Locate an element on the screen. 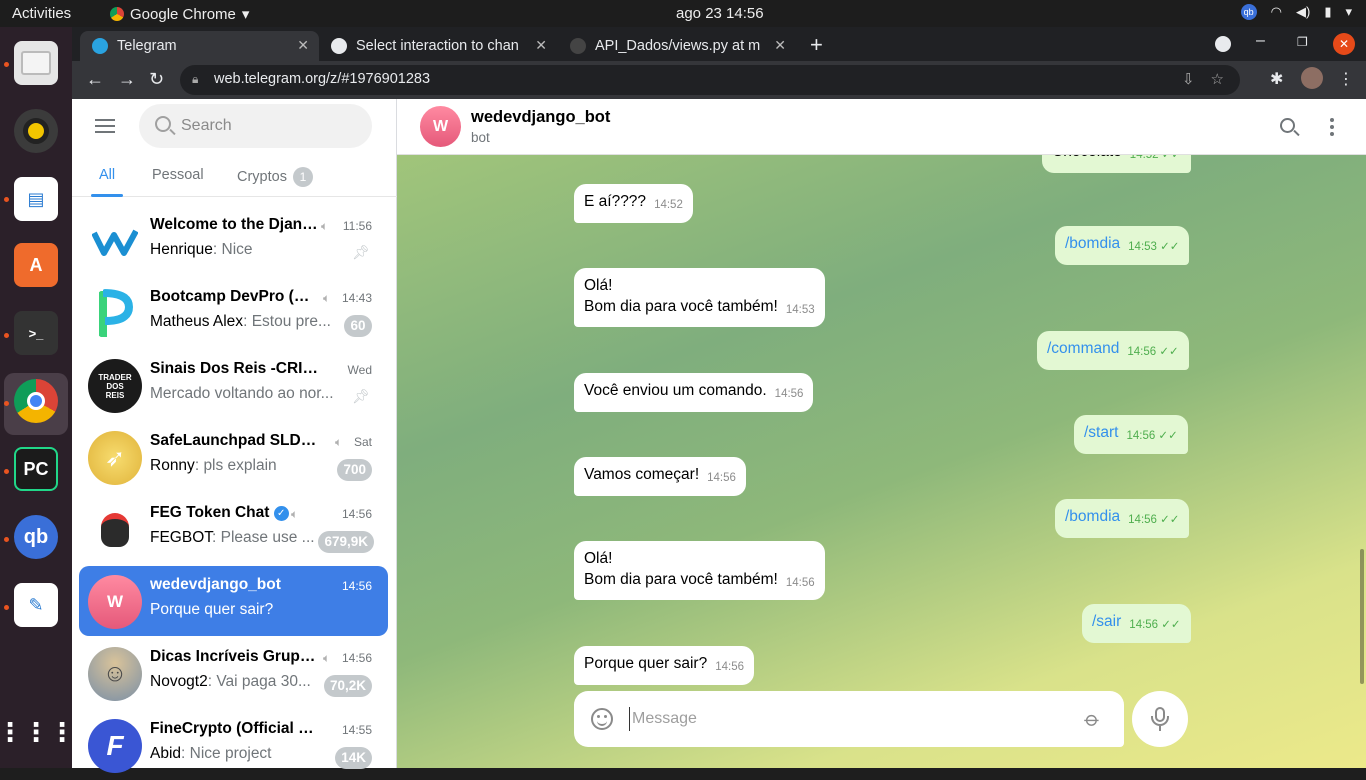  telegram-favicon-icon is located at coordinates (100, 46).